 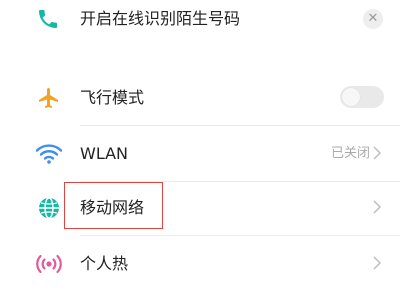 I want to click on airplane-mode-toggle, so click(x=362, y=97).